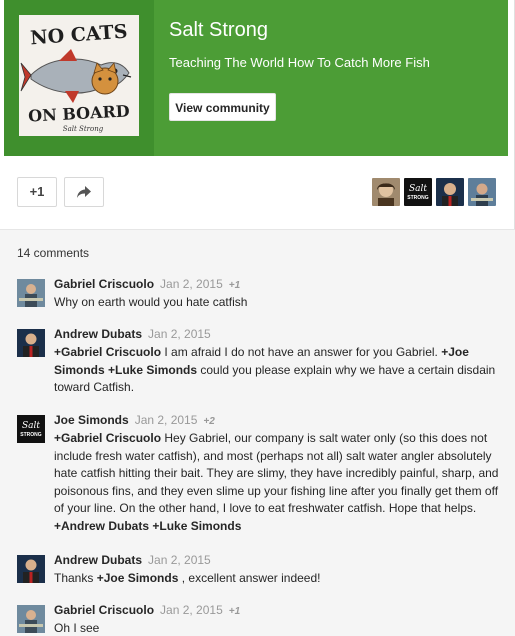 This screenshot has height=636, width=515. Describe the element at coordinates (138, 578) in the screenshot. I see `mention-link: +Joe Simonds` at that location.